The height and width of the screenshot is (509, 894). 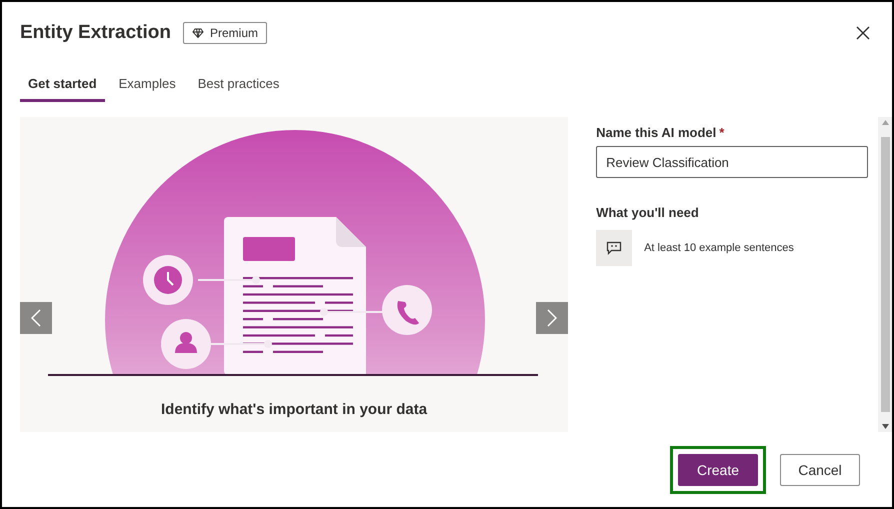 What do you see at coordinates (885, 274) in the screenshot?
I see `scrollbar` at bounding box center [885, 274].